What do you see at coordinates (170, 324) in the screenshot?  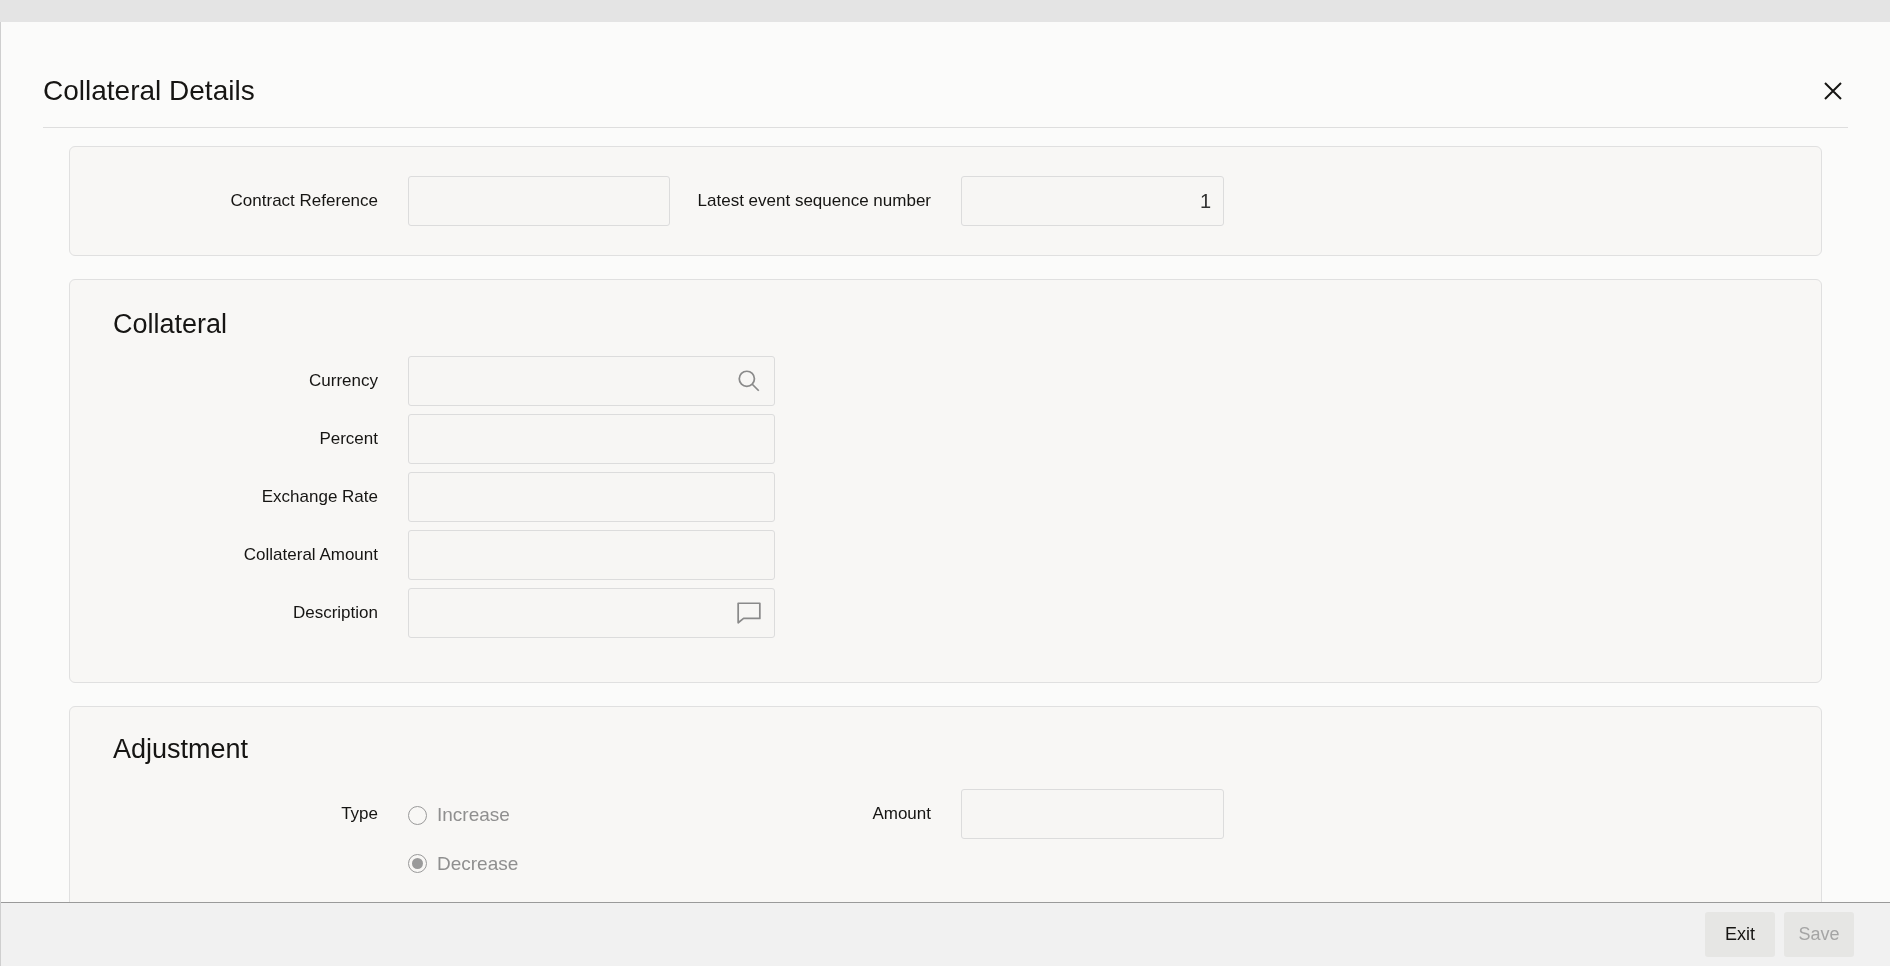 I see `section-heading: Collateral` at bounding box center [170, 324].